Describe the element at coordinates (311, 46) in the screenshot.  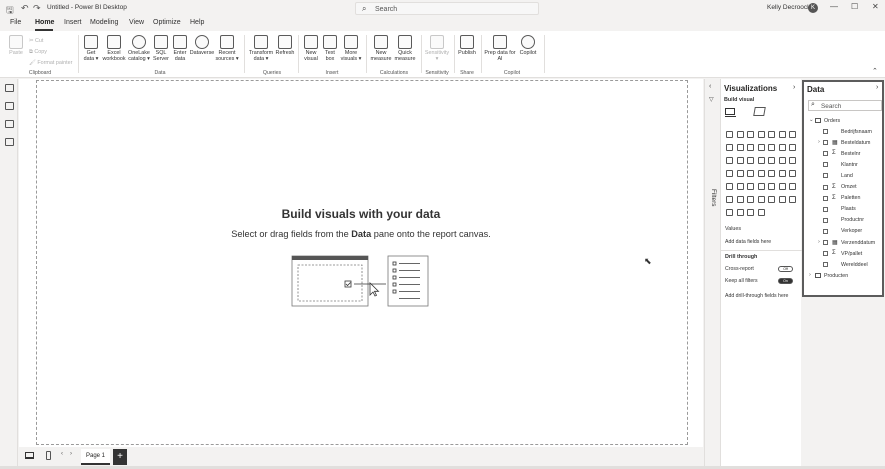
I see `new-visual-button: New visual` at that location.